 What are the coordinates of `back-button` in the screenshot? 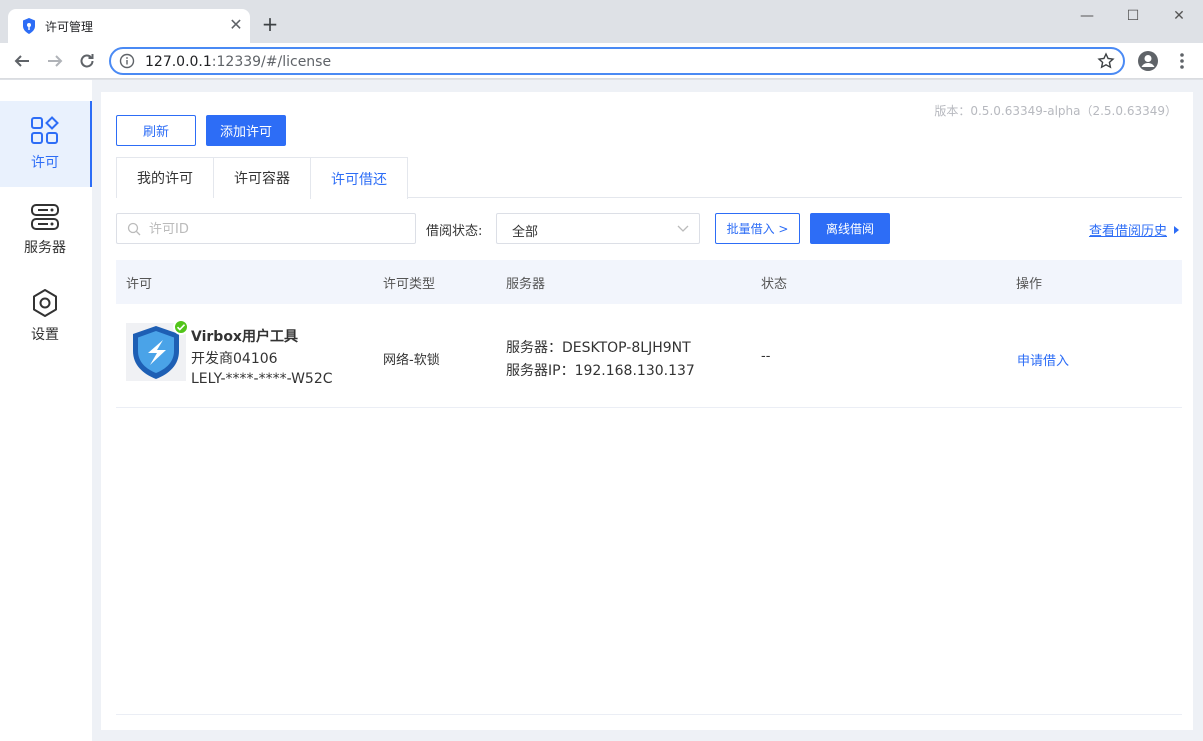 It's located at (22, 61).